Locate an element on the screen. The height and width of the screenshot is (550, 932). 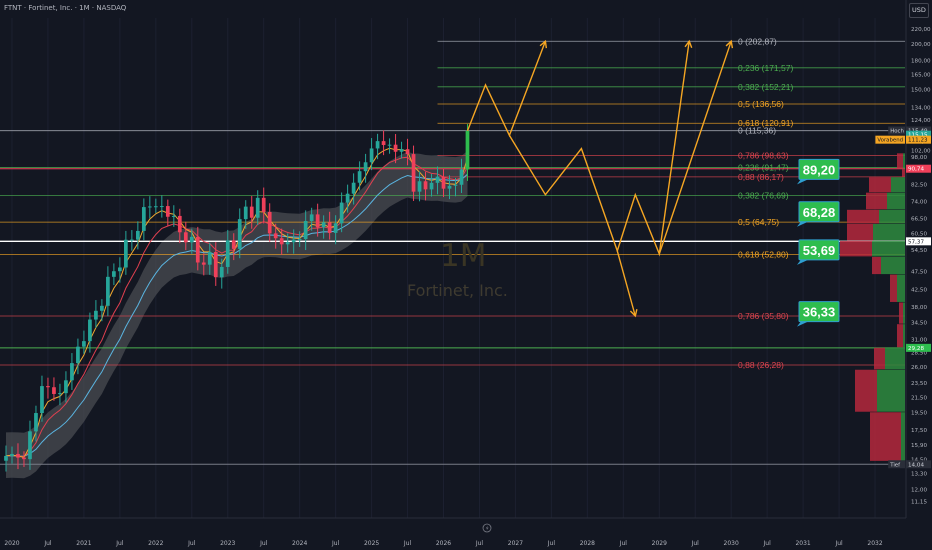
price-tick-label: 47,50 is located at coordinates (919, 273).